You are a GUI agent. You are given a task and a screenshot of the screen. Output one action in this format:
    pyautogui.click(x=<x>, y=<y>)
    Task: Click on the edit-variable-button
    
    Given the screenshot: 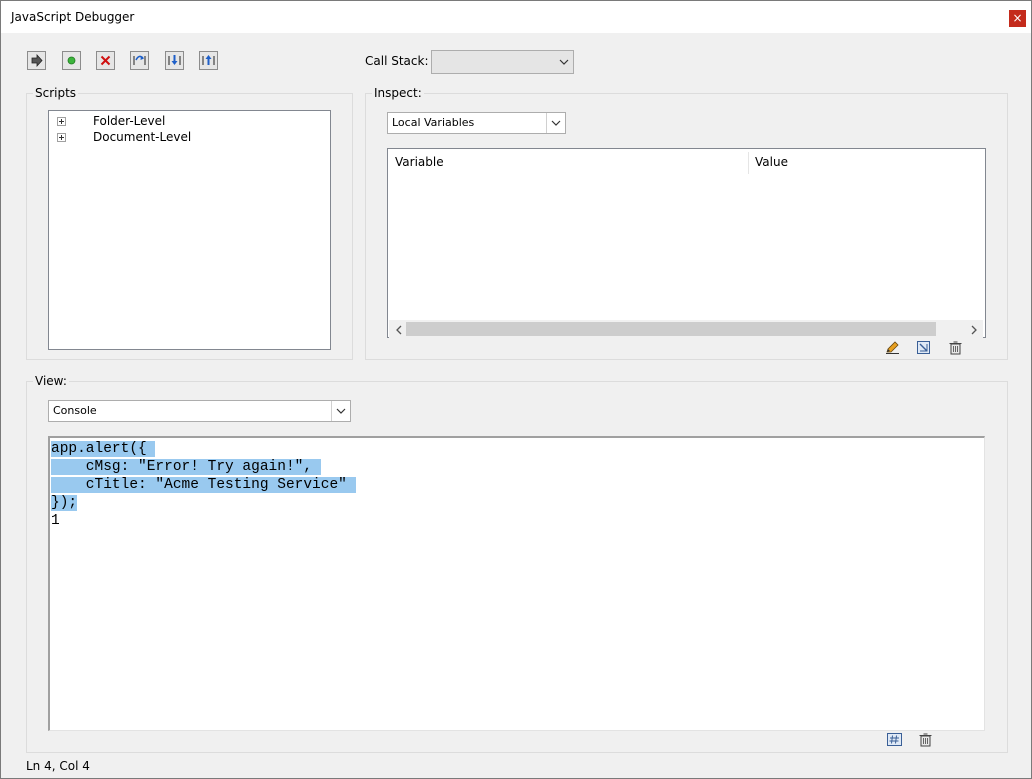 What is the action you would take?
    pyautogui.click(x=892, y=347)
    